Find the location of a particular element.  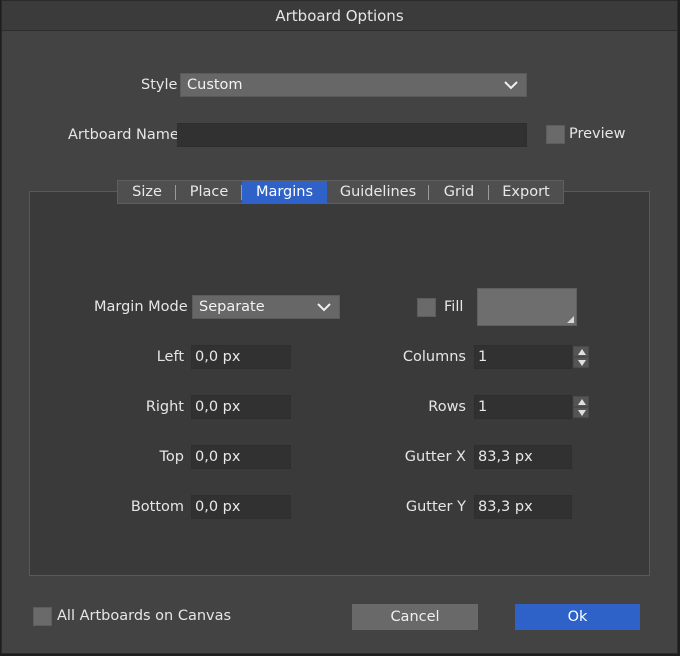

fill-color-swatch is located at coordinates (527, 307).